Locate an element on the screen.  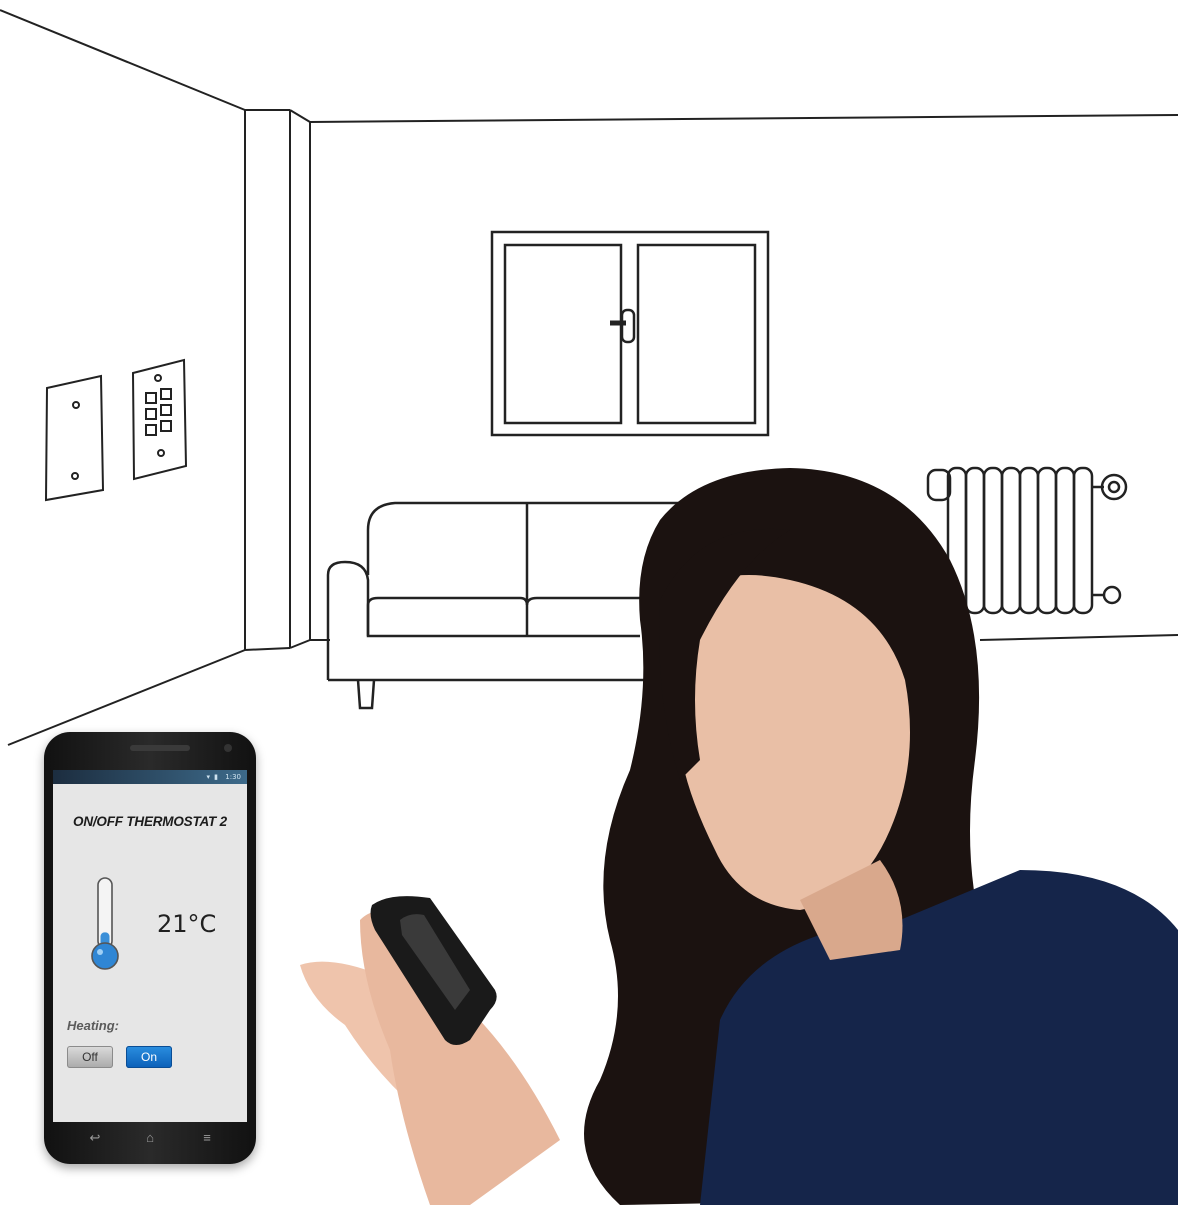
back-icon: ↩ is located at coordinates (95, 1138).